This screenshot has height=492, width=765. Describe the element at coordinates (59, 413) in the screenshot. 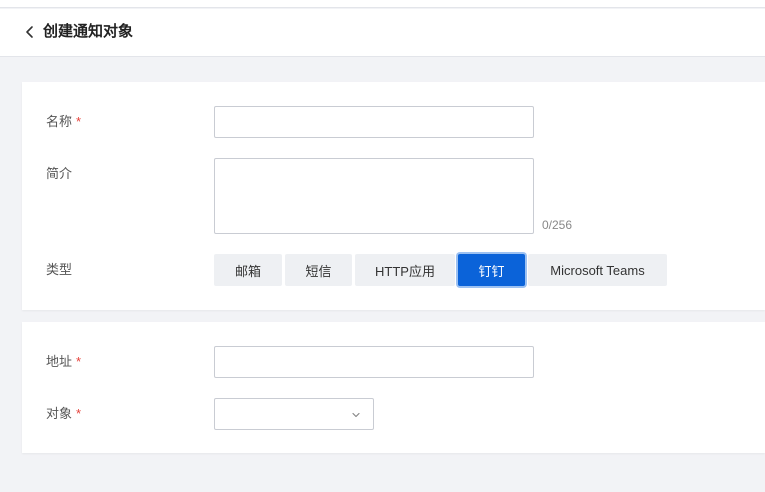

I see `object-label-text: 对象` at that location.